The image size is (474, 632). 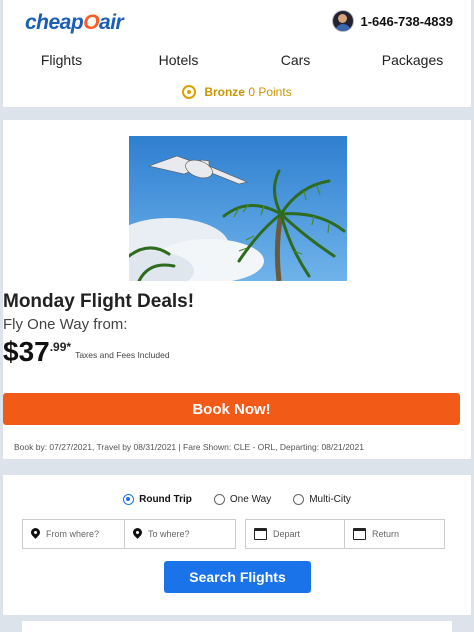 I want to click on trip-type-selector: Round Trip One Way Multi-City, so click(x=237, y=499).